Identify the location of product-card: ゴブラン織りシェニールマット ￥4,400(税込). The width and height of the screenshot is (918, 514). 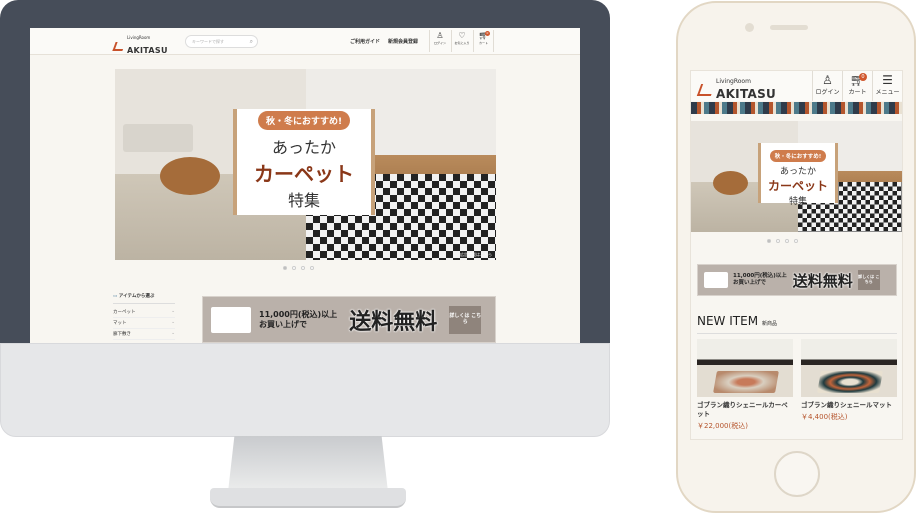
(849, 380).